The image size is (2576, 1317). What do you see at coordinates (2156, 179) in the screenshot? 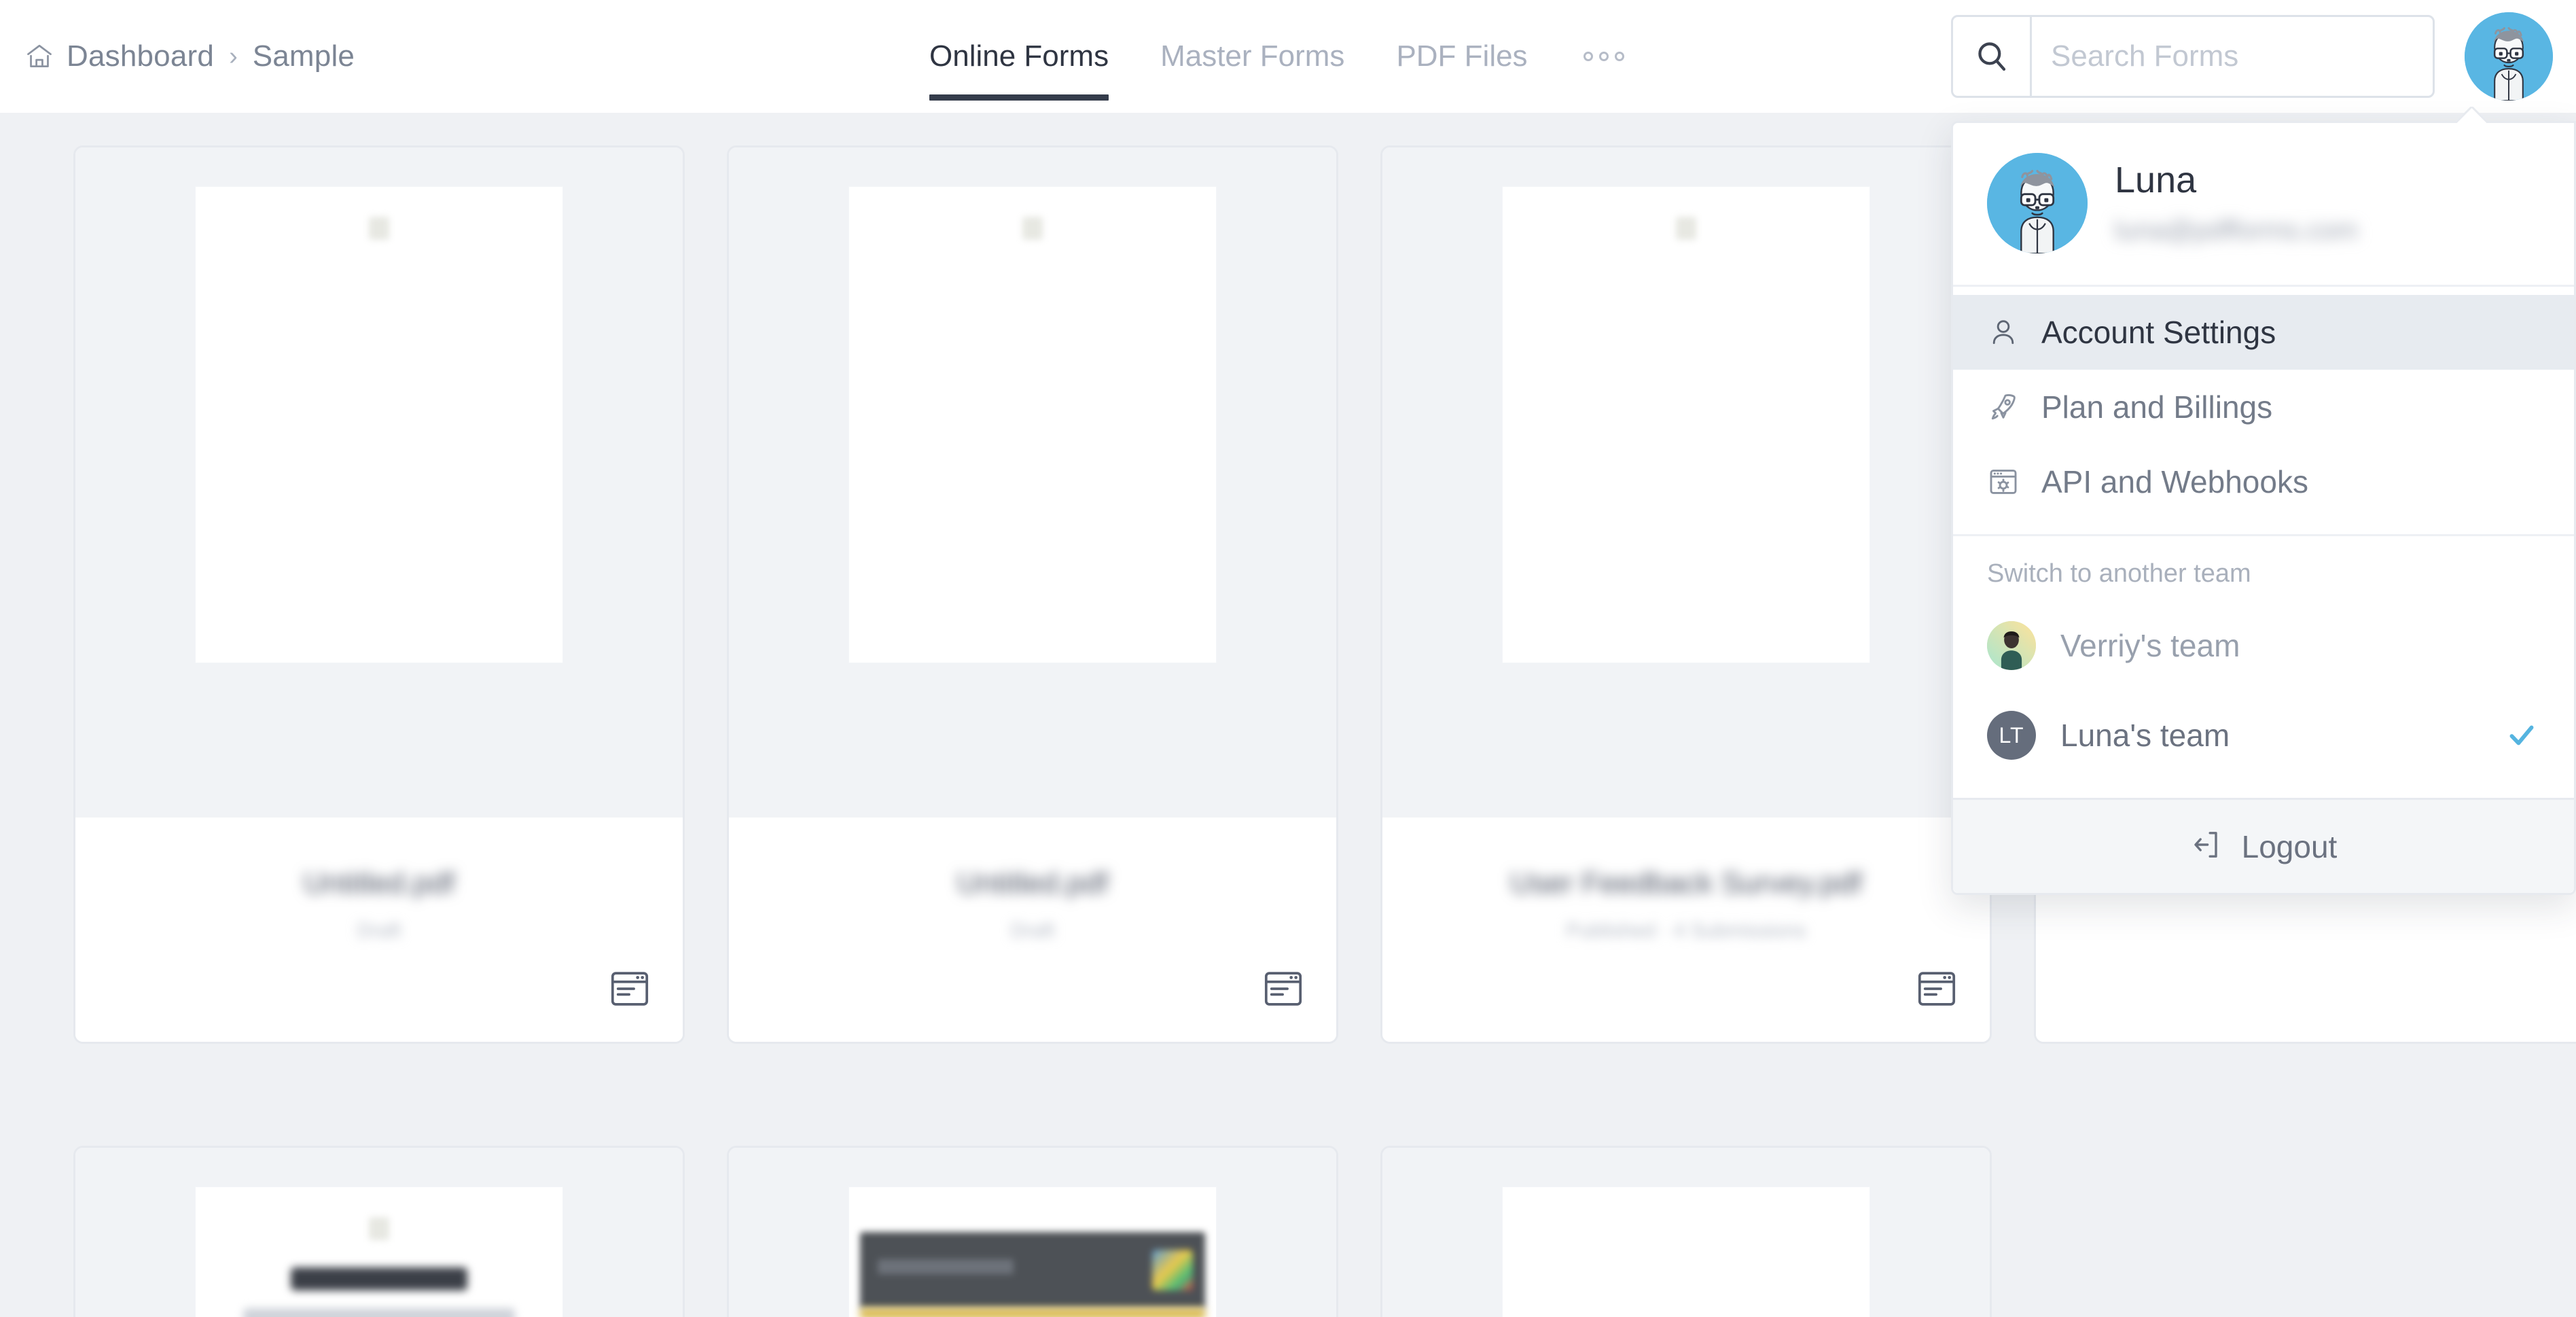
I see `profile-name: Luna` at bounding box center [2156, 179].